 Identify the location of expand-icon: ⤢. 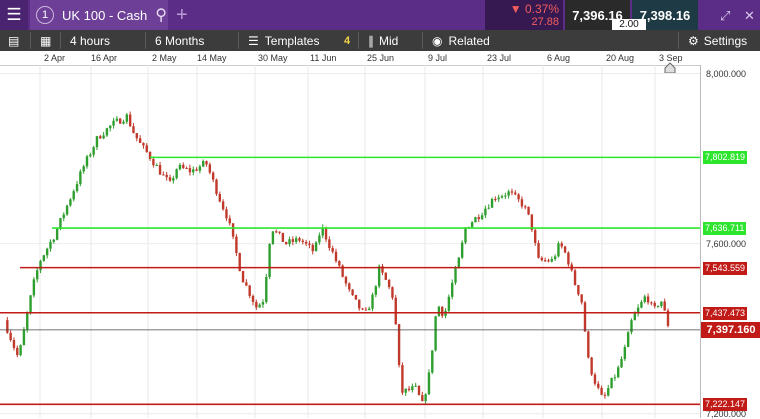
(725, 16).